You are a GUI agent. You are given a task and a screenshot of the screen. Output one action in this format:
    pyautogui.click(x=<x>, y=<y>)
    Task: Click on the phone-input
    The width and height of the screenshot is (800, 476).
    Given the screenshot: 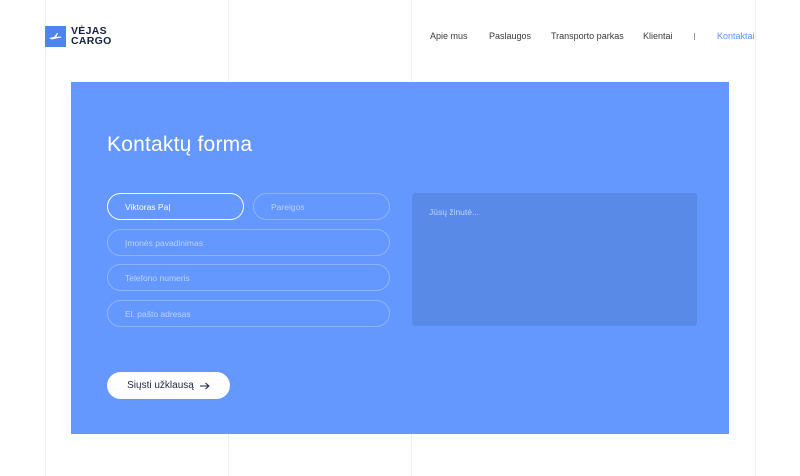 What is the action you would take?
    pyautogui.click(x=248, y=277)
    